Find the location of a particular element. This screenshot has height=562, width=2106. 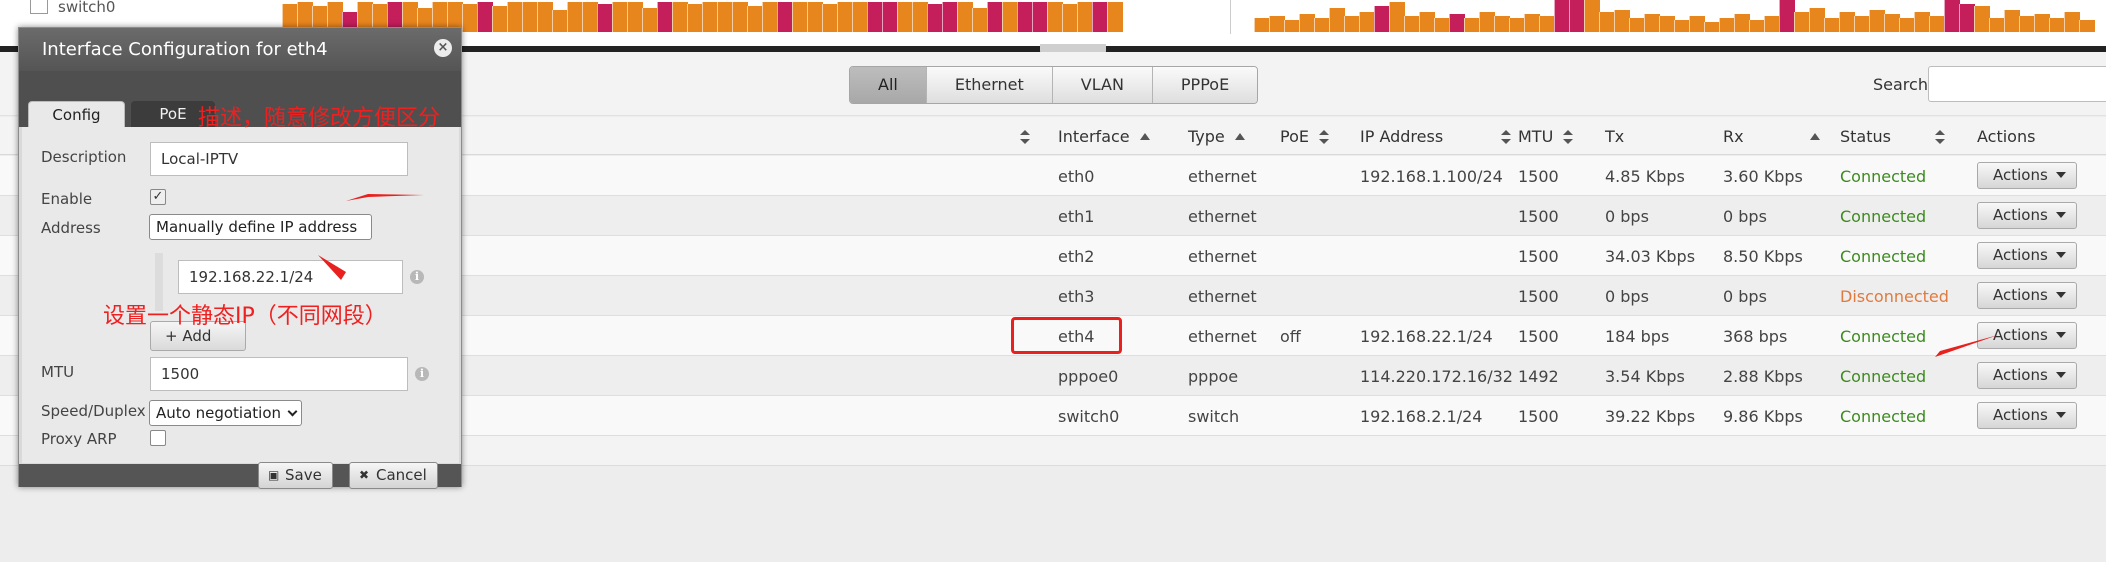

column-header-rx-label: Rx is located at coordinates (1733, 136).